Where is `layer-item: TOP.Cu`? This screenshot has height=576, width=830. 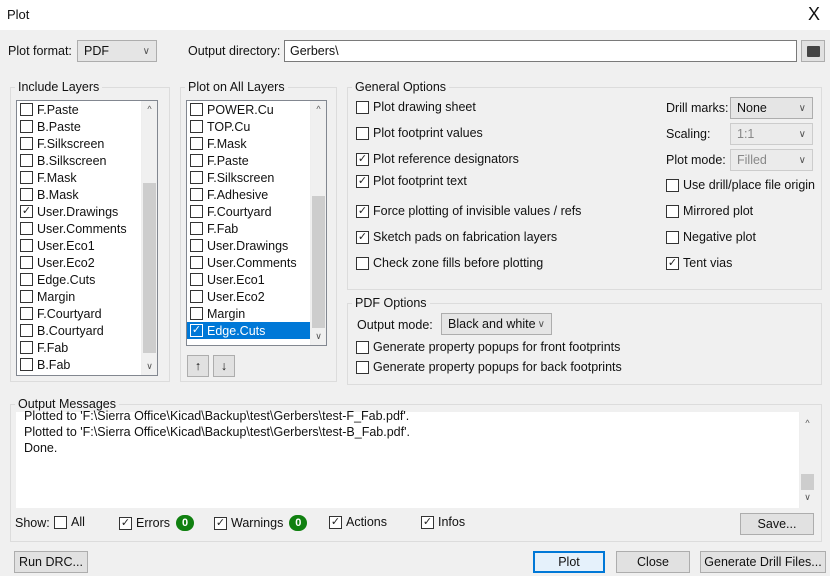 layer-item: TOP.Cu is located at coordinates (249, 126).